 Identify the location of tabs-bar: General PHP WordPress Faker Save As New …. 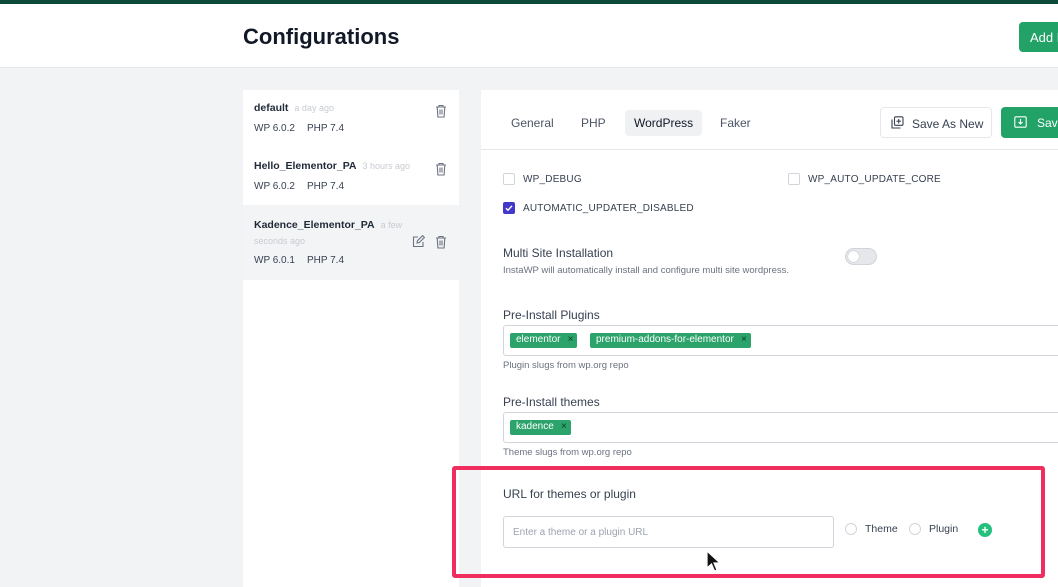
(769, 120).